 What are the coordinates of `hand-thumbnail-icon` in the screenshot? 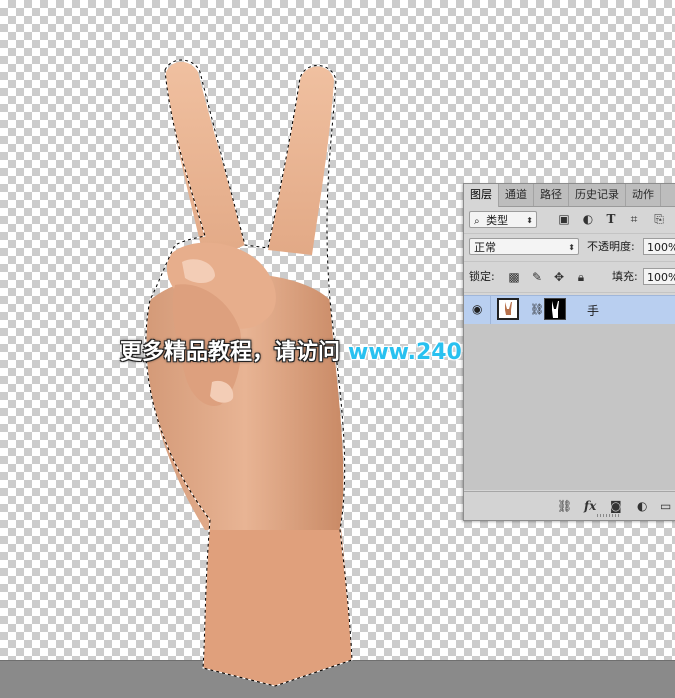 It's located at (508, 308).